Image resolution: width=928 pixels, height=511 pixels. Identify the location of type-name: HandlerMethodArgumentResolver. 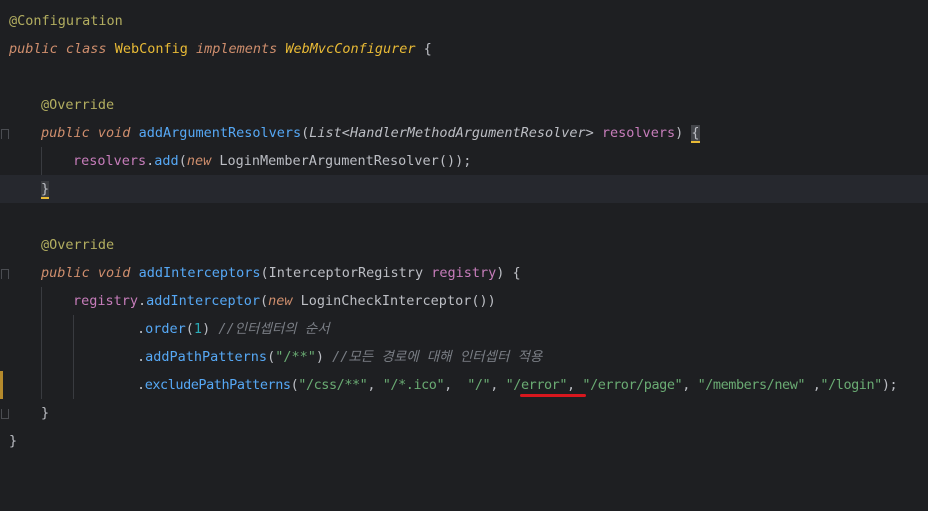
(467, 133).